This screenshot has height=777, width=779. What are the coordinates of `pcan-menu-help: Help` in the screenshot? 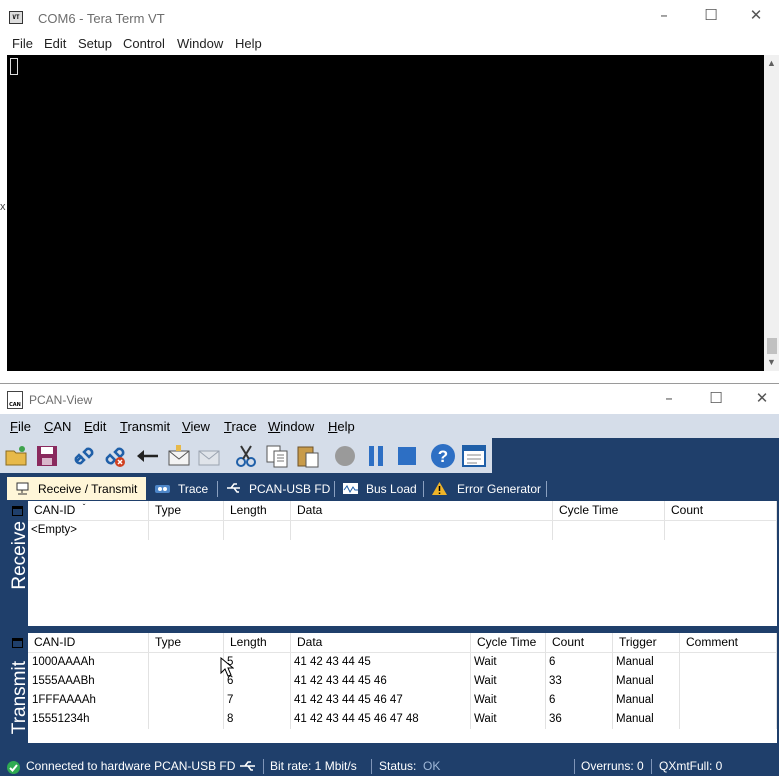 It's located at (341, 426).